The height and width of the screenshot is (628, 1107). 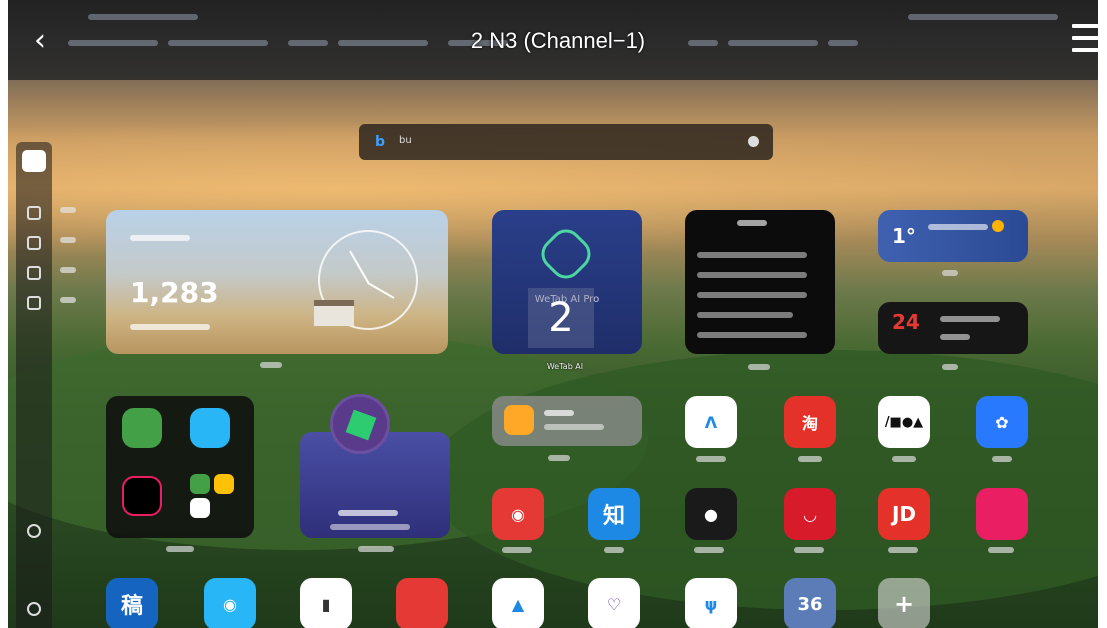 I want to click on app-pink-icon, so click(x=1002, y=514).